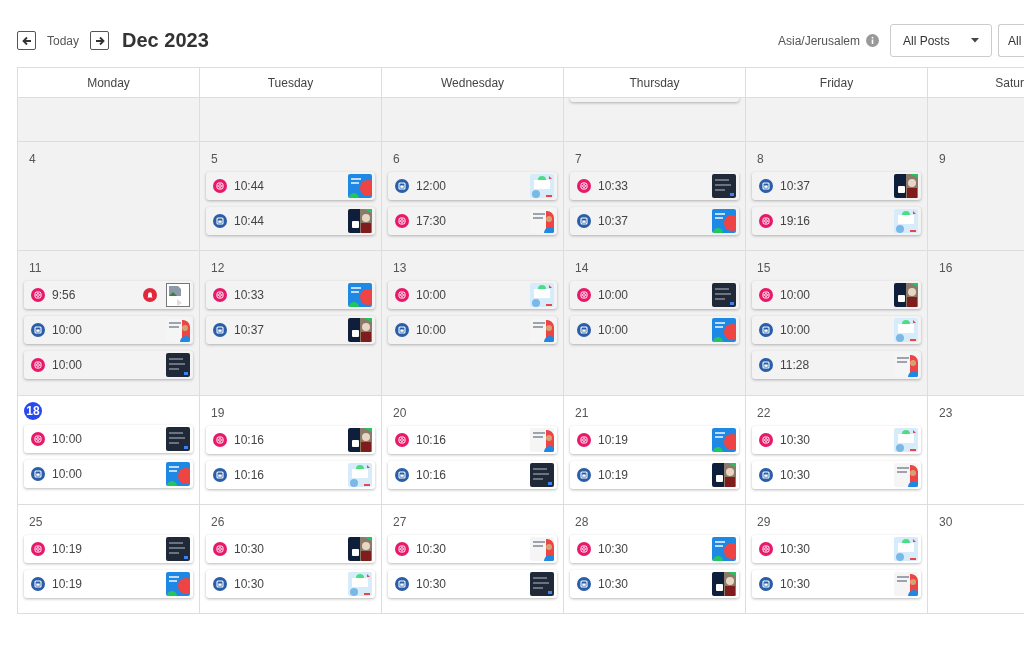 The width and height of the screenshot is (1024, 650). What do you see at coordinates (36, 267) in the screenshot?
I see `date-number: 11` at bounding box center [36, 267].